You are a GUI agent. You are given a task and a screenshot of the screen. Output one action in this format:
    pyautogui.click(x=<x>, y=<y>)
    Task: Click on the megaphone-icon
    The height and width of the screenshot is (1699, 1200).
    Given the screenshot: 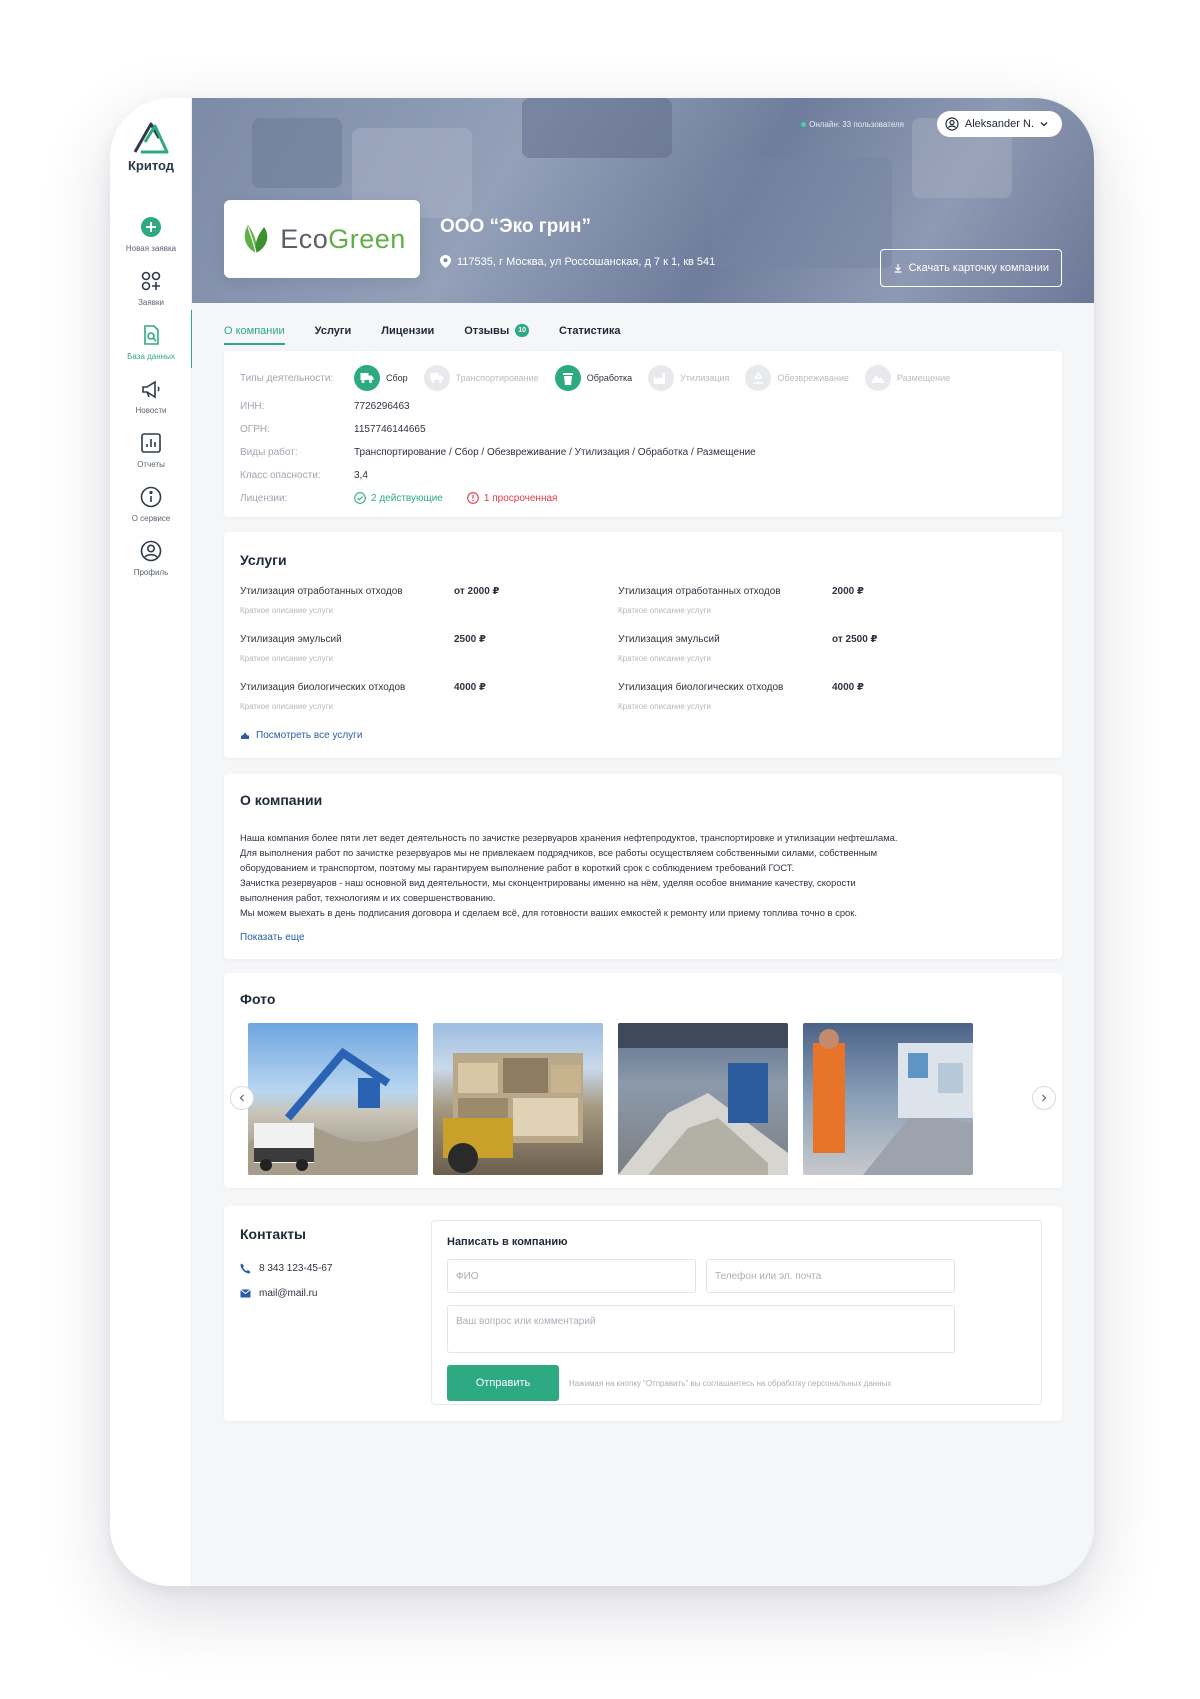 What is the action you would take?
    pyautogui.click(x=151, y=389)
    